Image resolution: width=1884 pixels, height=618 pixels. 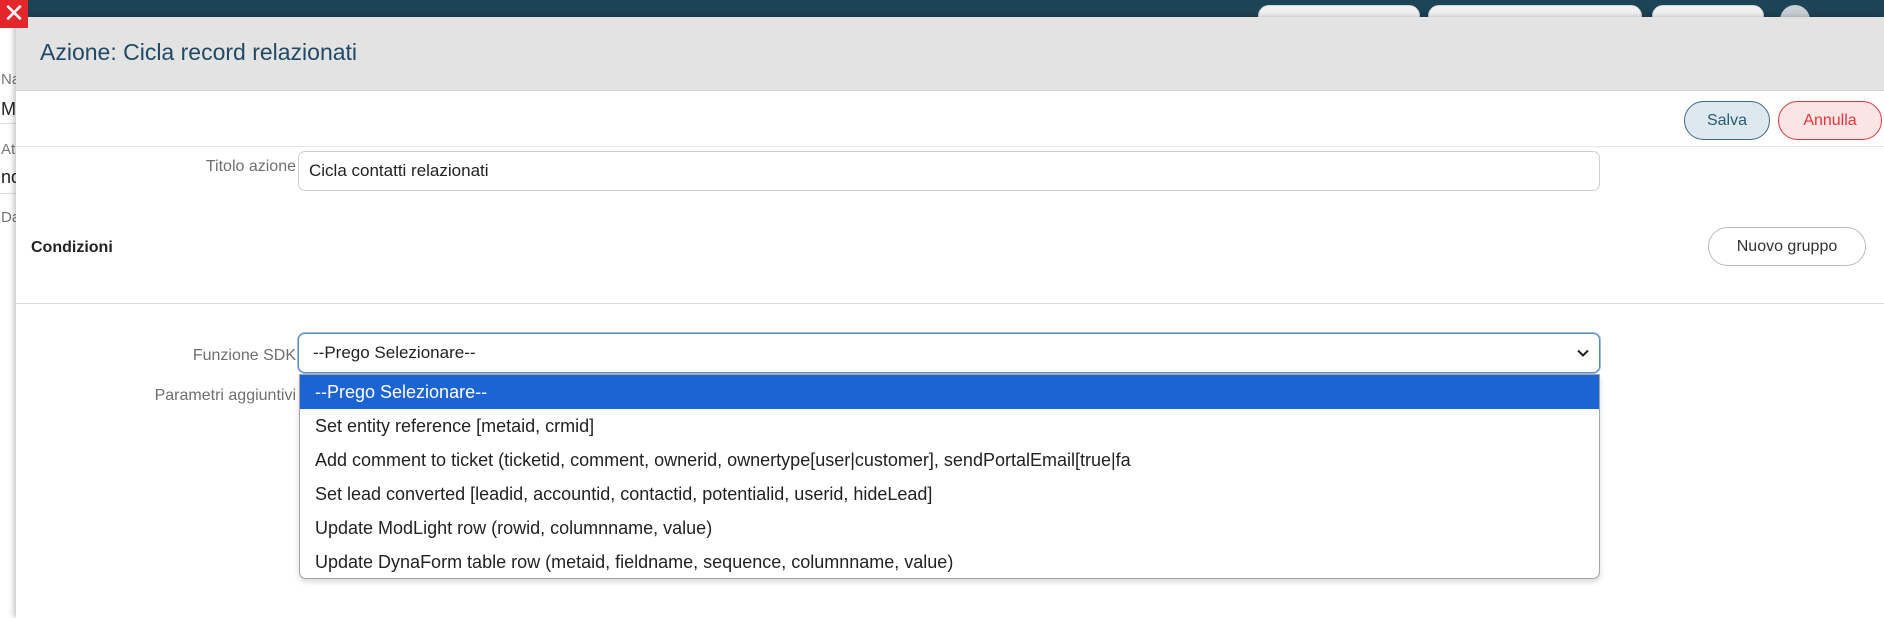 What do you see at coordinates (225, 395) in the screenshot?
I see `extra-params-label: Parametri aggiuntivi` at bounding box center [225, 395].